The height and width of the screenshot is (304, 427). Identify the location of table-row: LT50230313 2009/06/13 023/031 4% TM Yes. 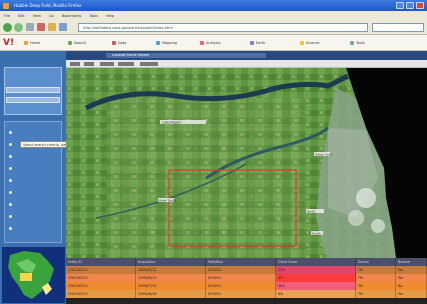
(246, 278).